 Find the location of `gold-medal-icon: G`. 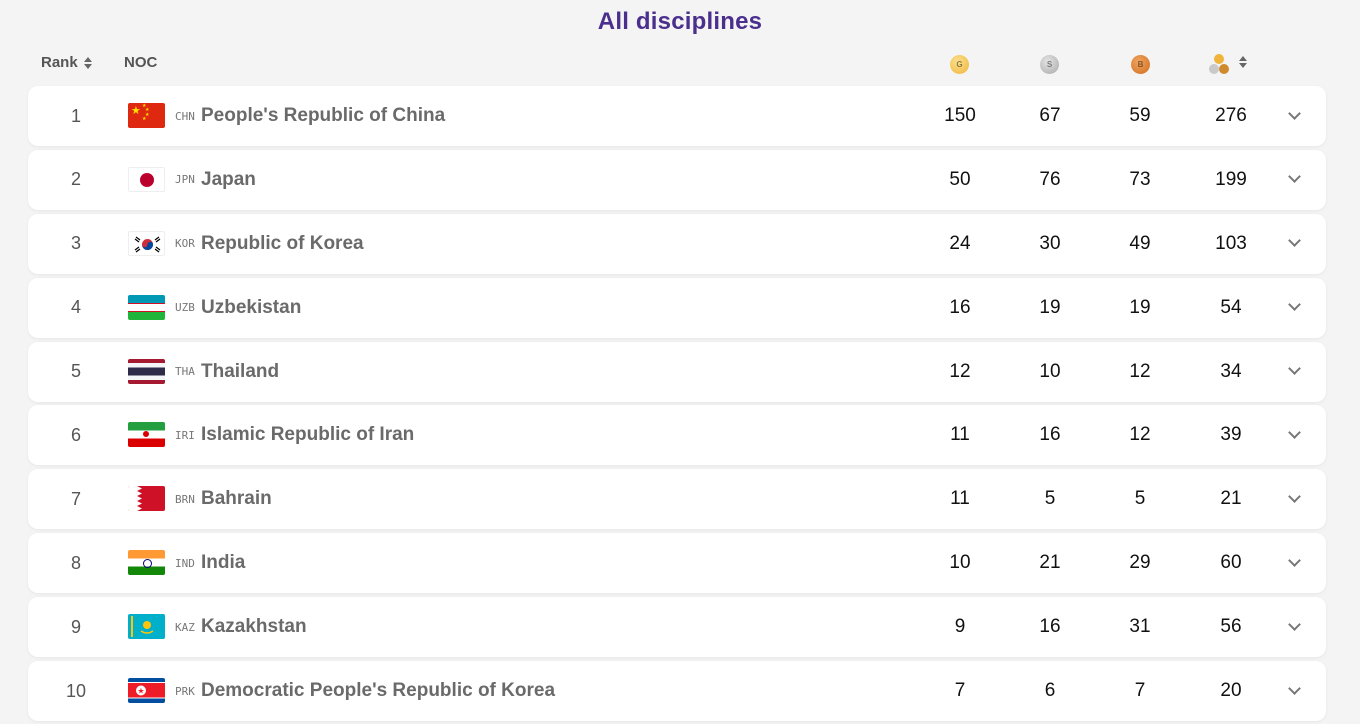

gold-medal-icon: G is located at coordinates (959, 64).